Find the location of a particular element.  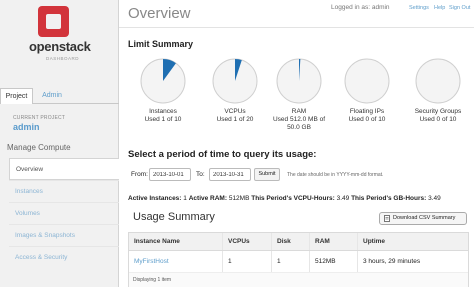

settings-link: Settings is located at coordinates (419, 8).